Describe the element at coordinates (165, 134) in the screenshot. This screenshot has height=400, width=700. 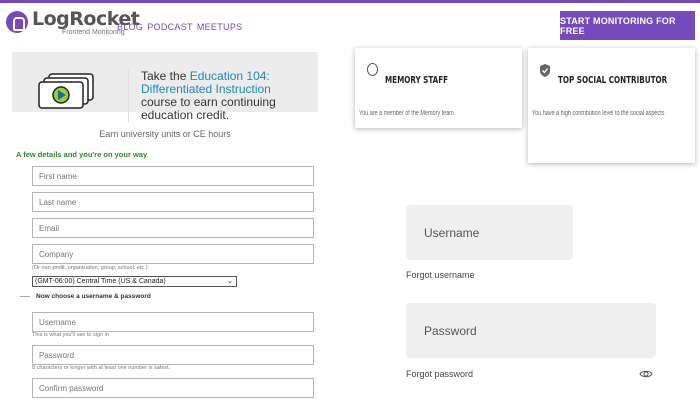
I see `promo-footer-text: Earn university units or CE hours` at that location.